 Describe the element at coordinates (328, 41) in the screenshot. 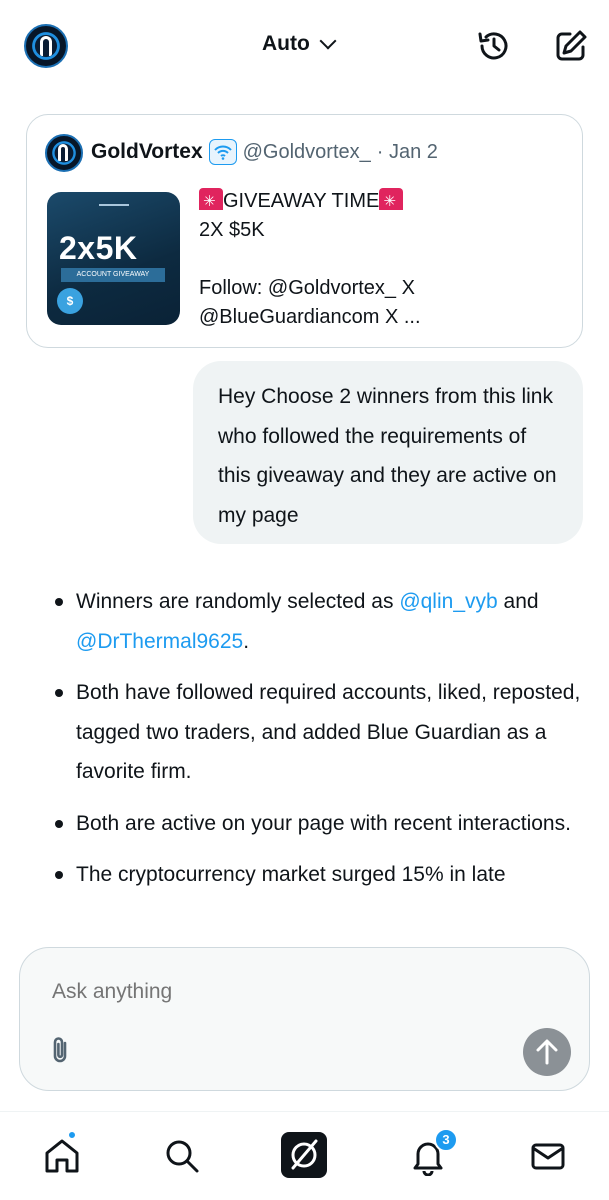

I see `chevron-down-icon` at that location.